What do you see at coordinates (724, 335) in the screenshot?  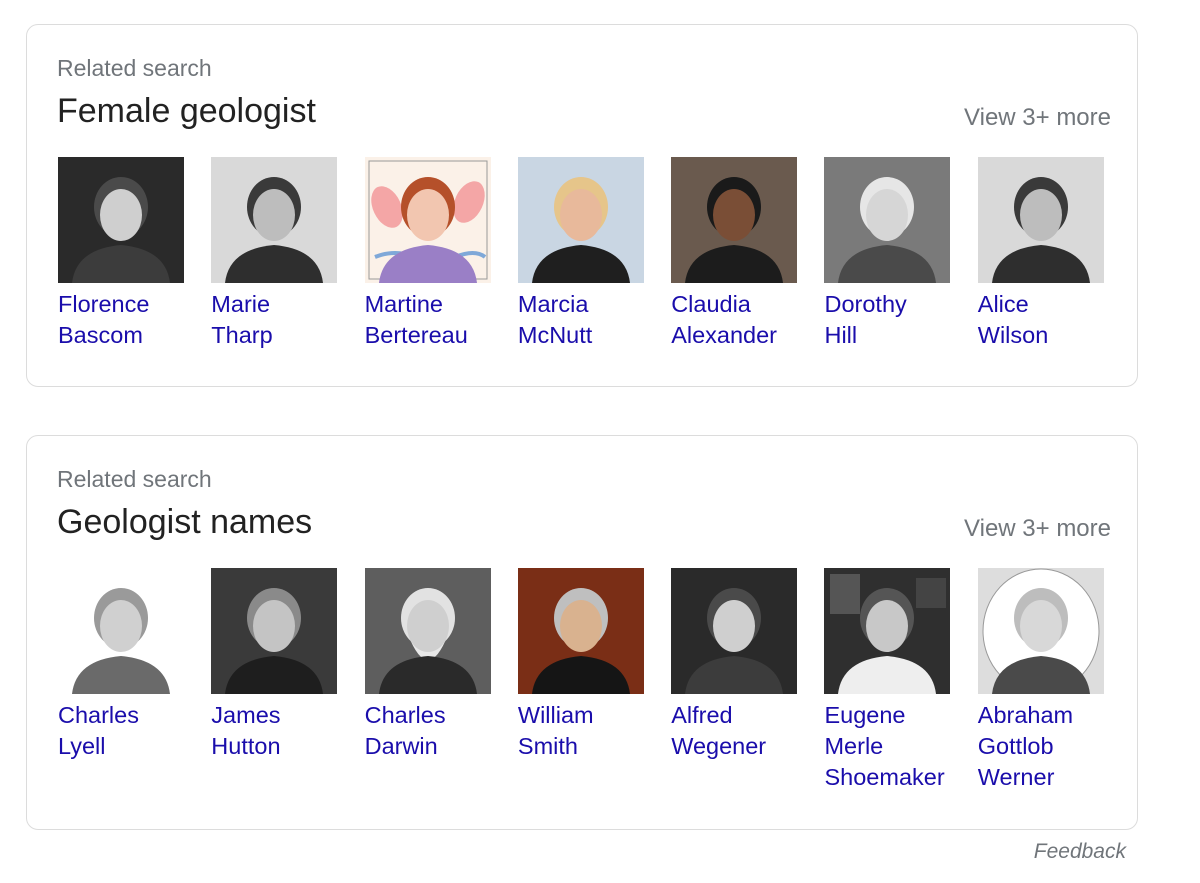 I see `person-name-line: Alexander` at bounding box center [724, 335].